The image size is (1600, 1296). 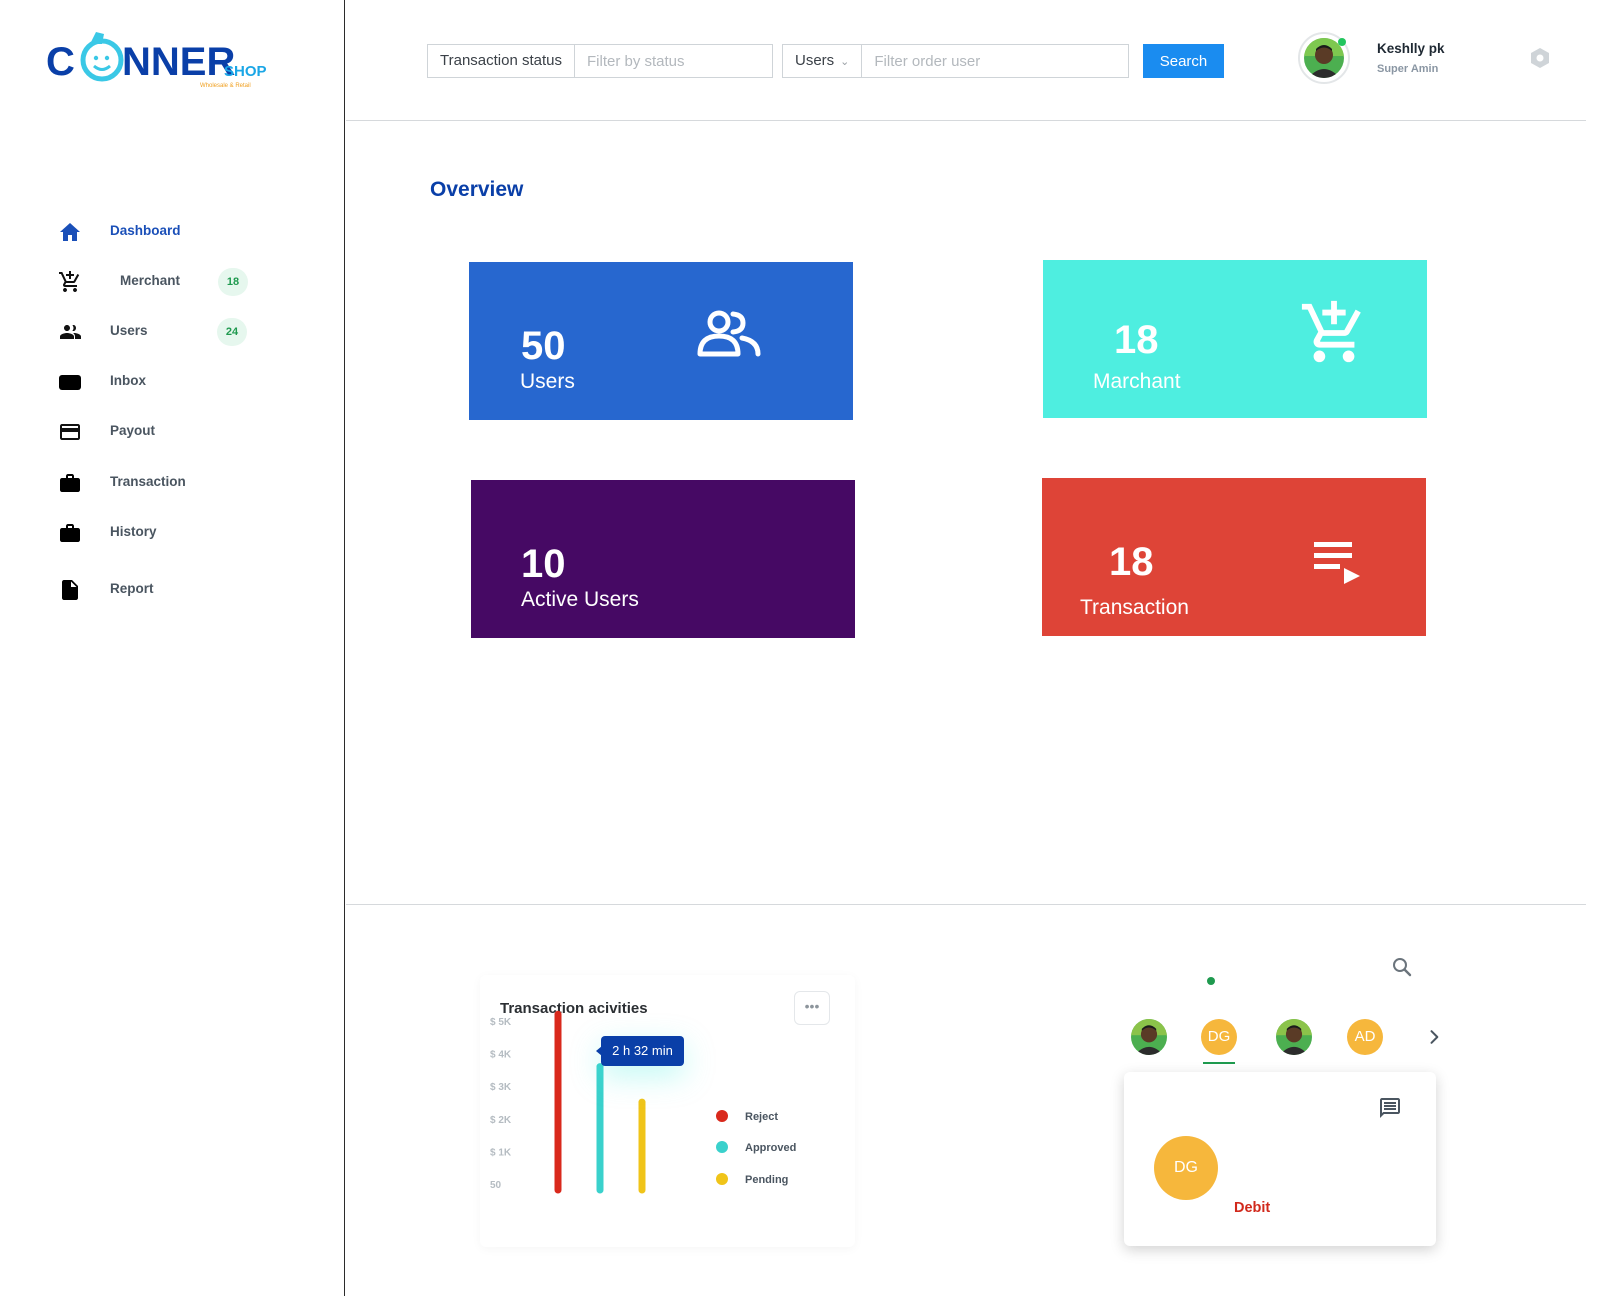 I want to click on y-axis-tick-label: $ 4K, so click(x=501, y=1055).